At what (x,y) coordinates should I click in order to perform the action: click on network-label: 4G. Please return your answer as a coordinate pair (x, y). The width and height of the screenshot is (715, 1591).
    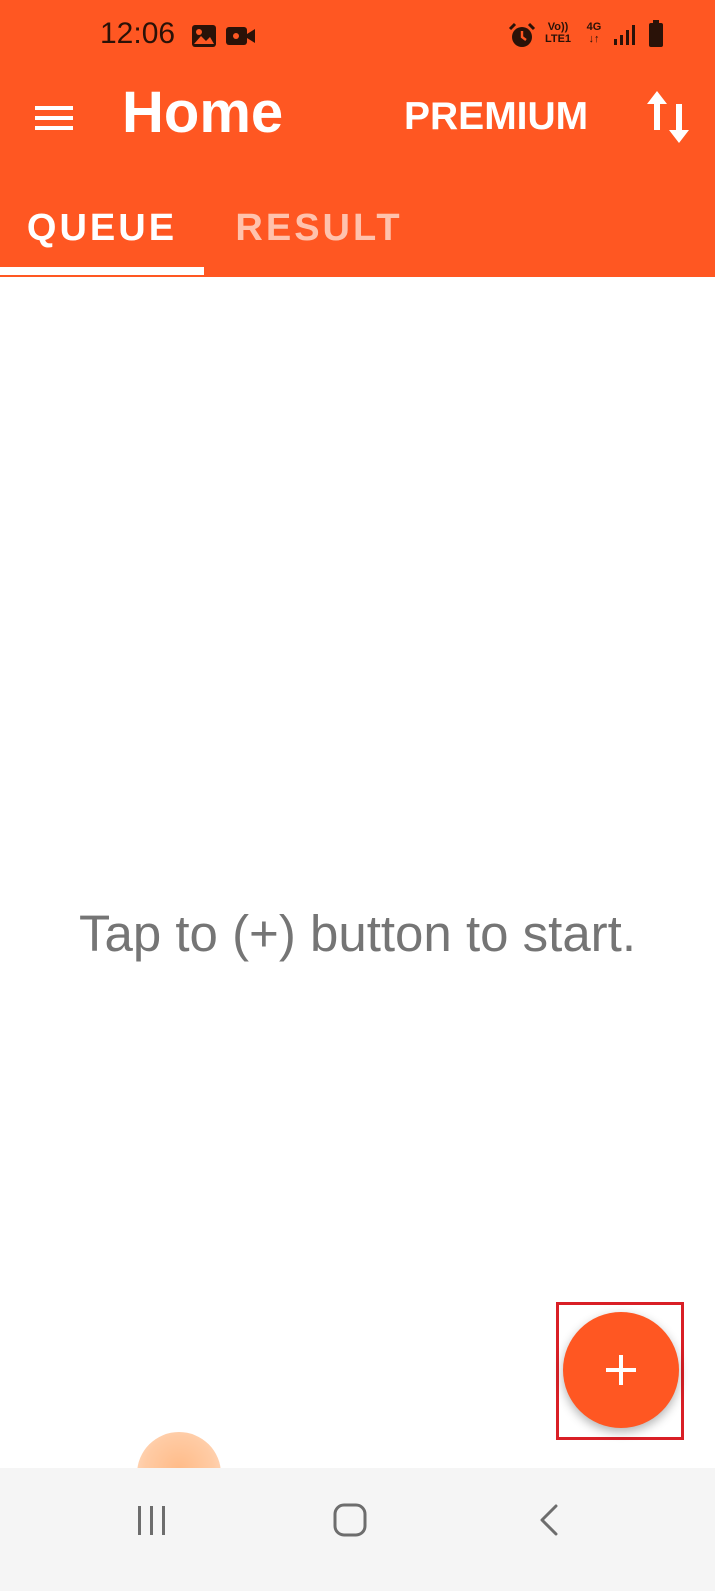
    Looking at the image, I should click on (594, 27).